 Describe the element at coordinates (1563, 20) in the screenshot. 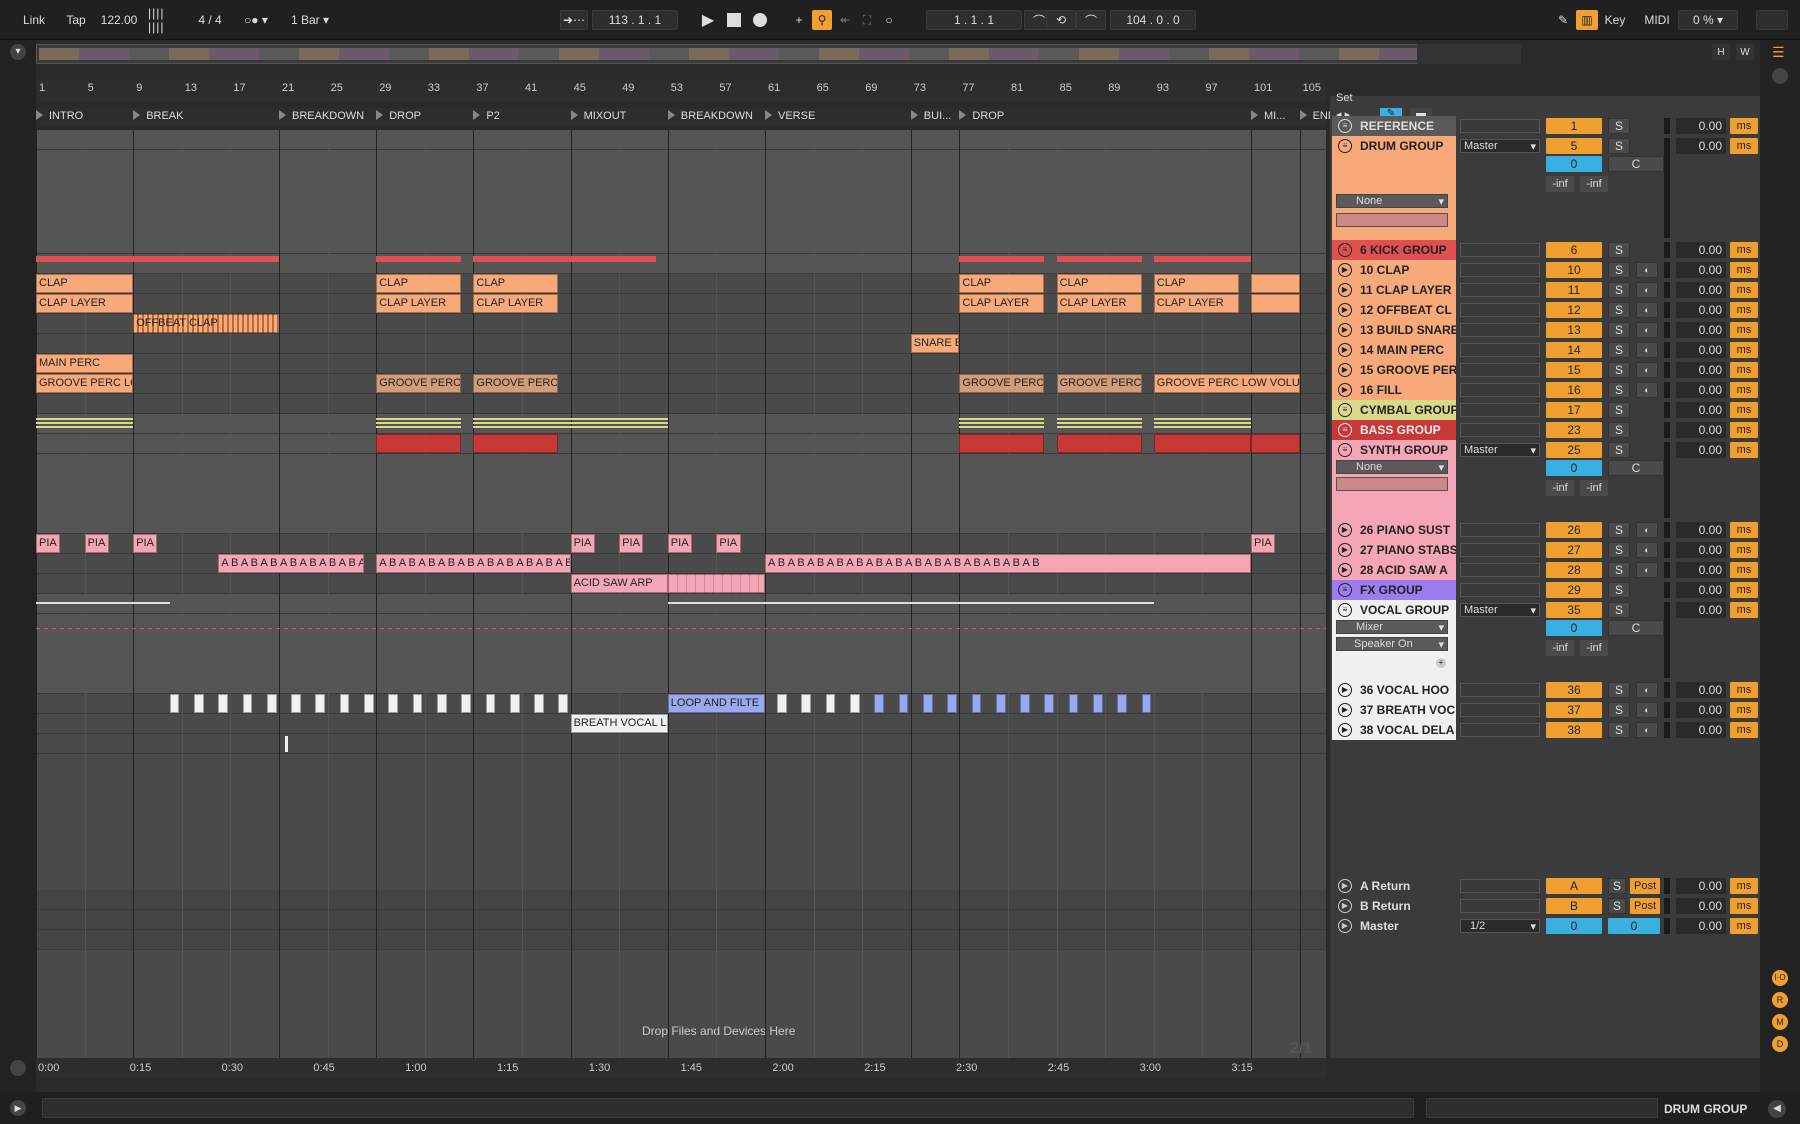

I see `draw-mode-icon: ✎` at that location.